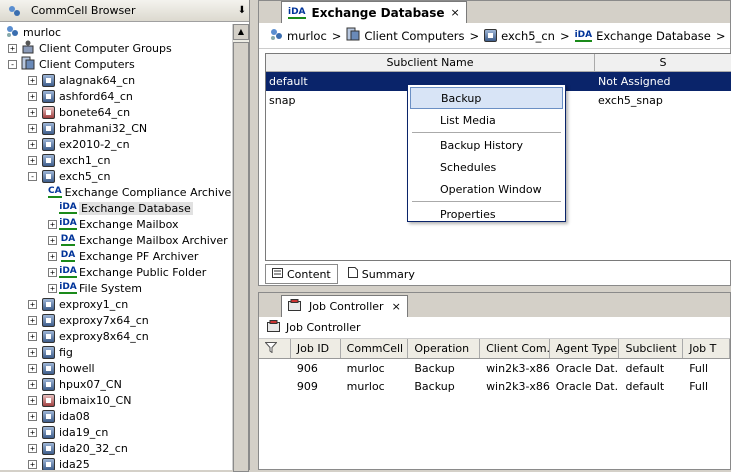 The width and height of the screenshot is (731, 472). What do you see at coordinates (116, 80) in the screenshot?
I see `tree-item: + alagnak64_cn` at bounding box center [116, 80].